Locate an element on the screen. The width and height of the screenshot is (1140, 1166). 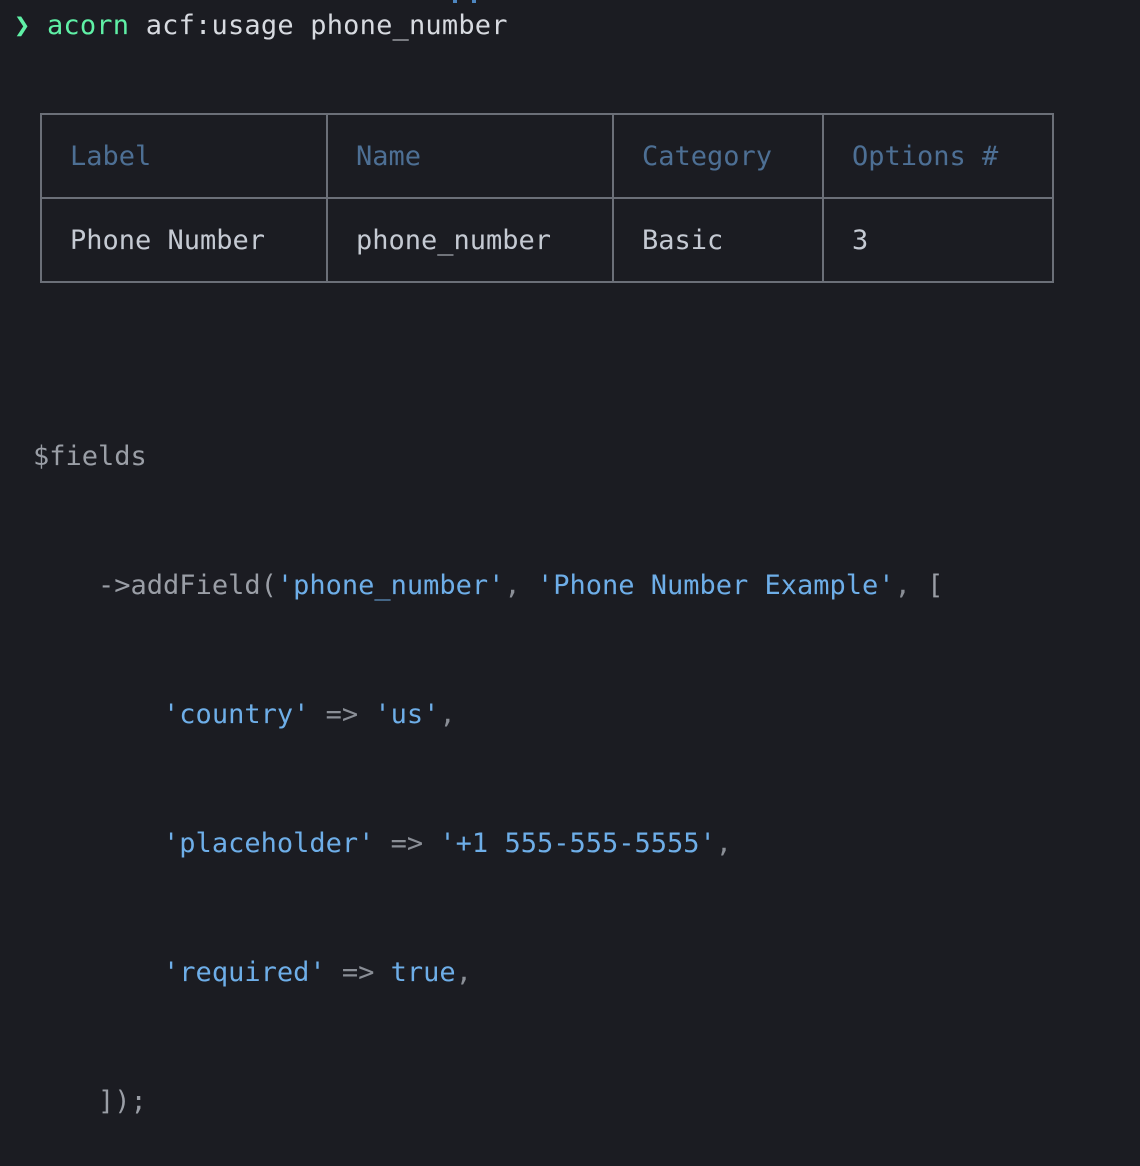
cell-options-count: 3 is located at coordinates (938, 240).